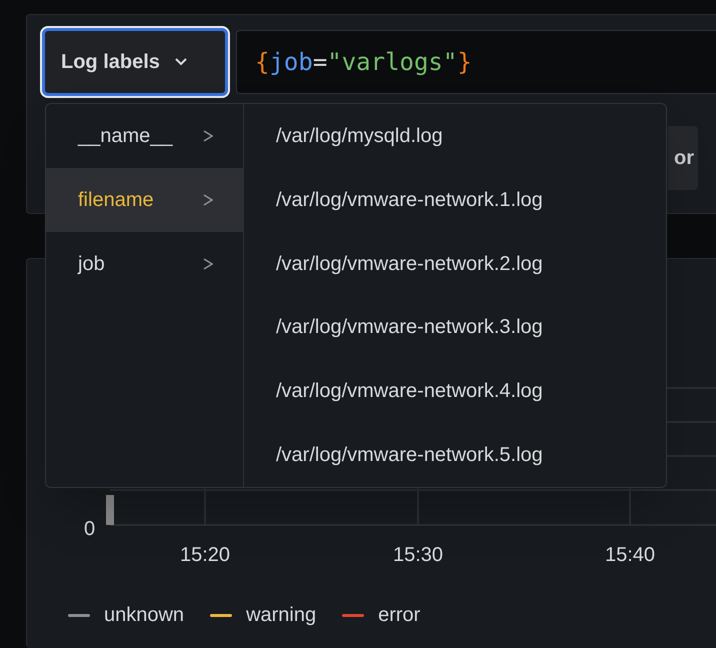 Image resolution: width=716 pixels, height=648 pixels. What do you see at coordinates (683, 158) in the screenshot?
I see `query-button: or` at bounding box center [683, 158].